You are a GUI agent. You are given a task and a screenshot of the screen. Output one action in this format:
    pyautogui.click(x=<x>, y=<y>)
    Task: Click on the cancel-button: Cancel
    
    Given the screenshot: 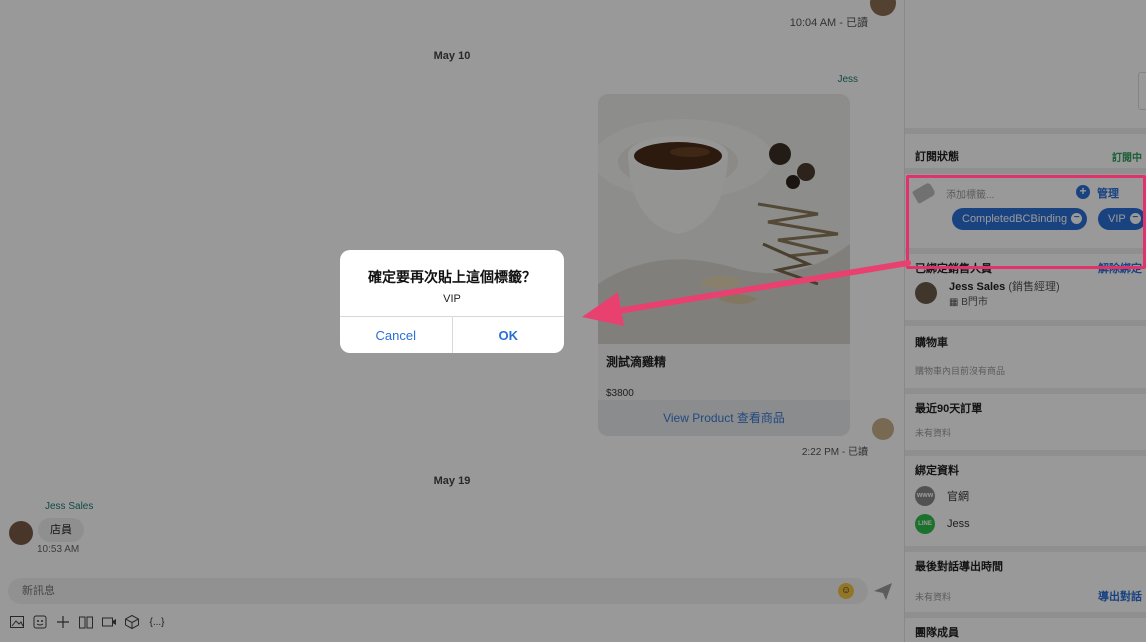 What is the action you would take?
    pyautogui.click(x=396, y=335)
    